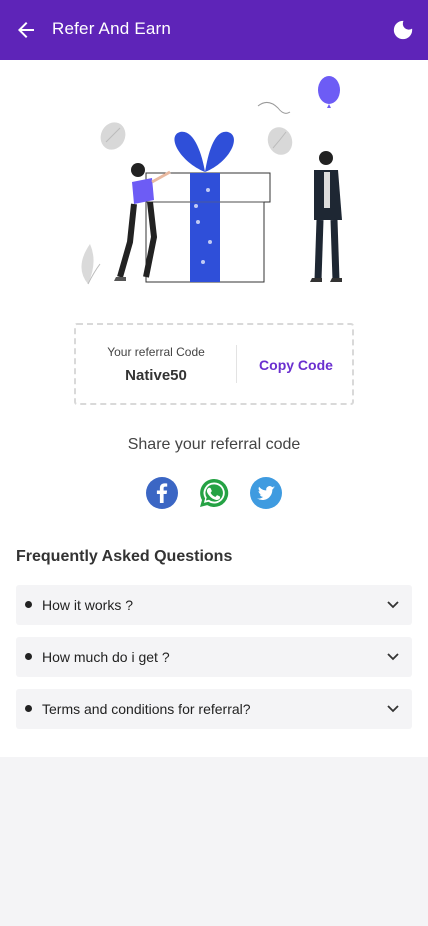  I want to click on faq-item-terms: Terms and conditions for referral?, so click(214, 709).